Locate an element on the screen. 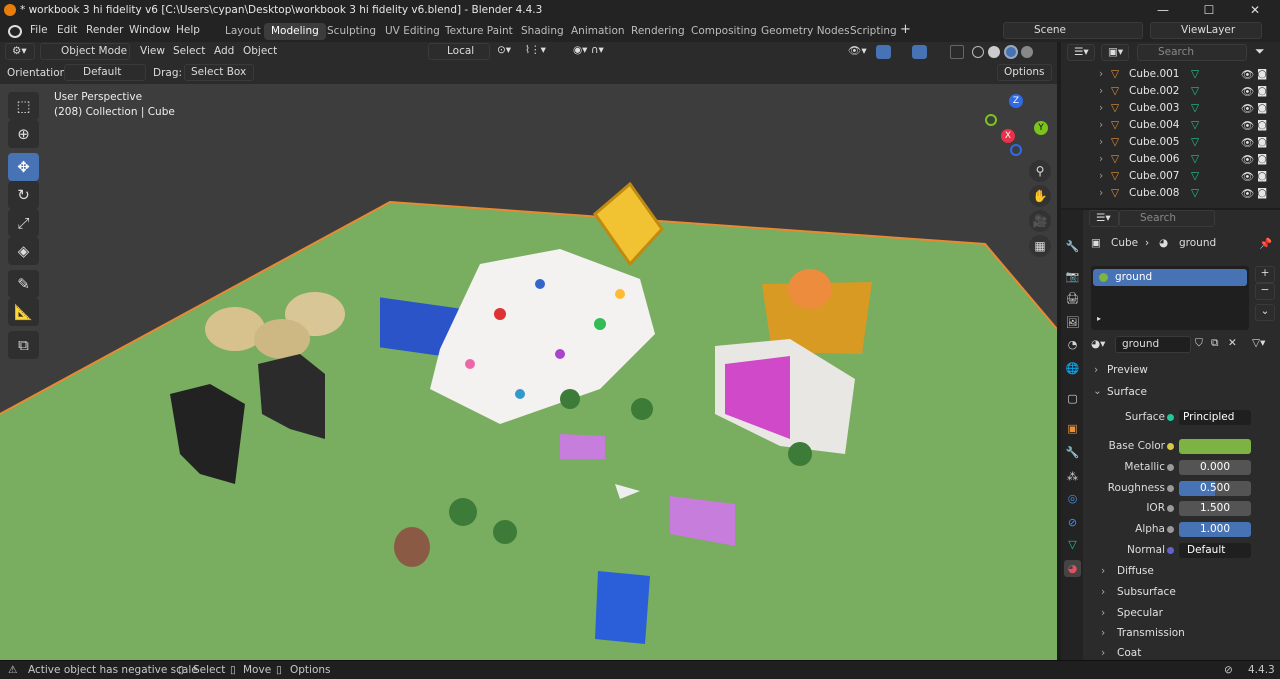  overlay-toggle-icon is located at coordinates (919, 52).